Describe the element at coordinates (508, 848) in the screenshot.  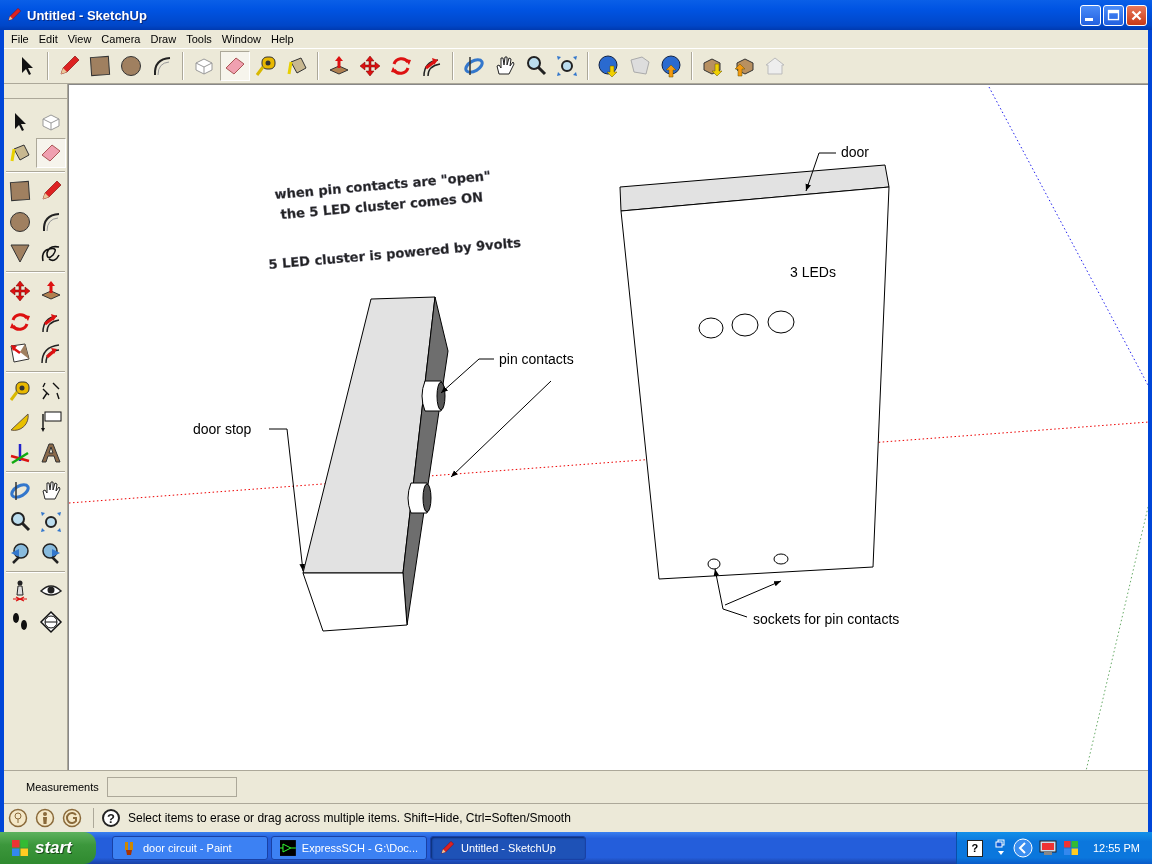
I see `taskbar-button: Untitled - SketchUp` at that location.